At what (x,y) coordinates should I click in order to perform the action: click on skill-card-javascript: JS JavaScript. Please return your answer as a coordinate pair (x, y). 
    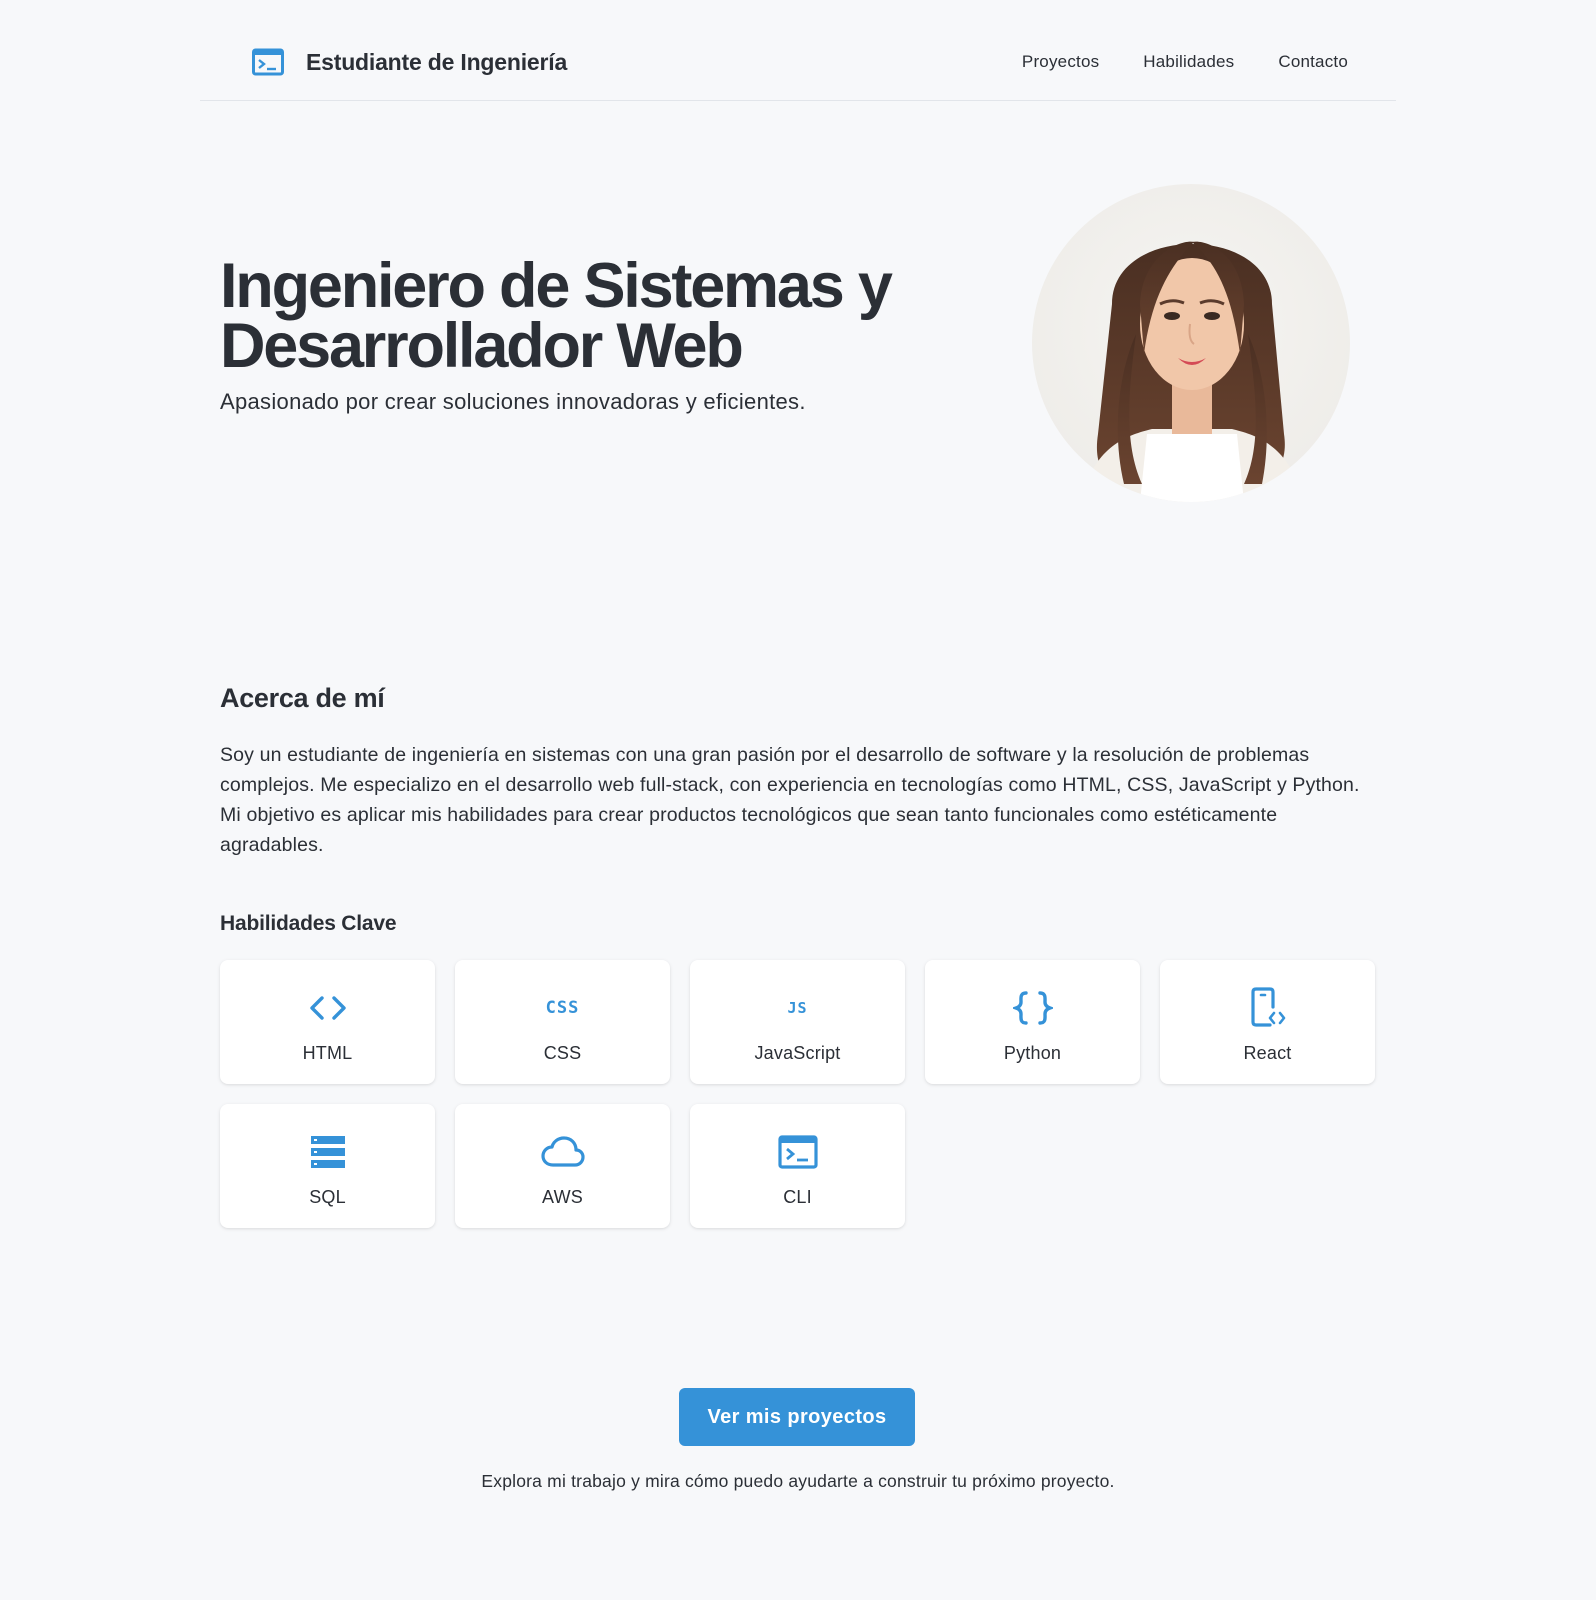
    Looking at the image, I should click on (797, 1022).